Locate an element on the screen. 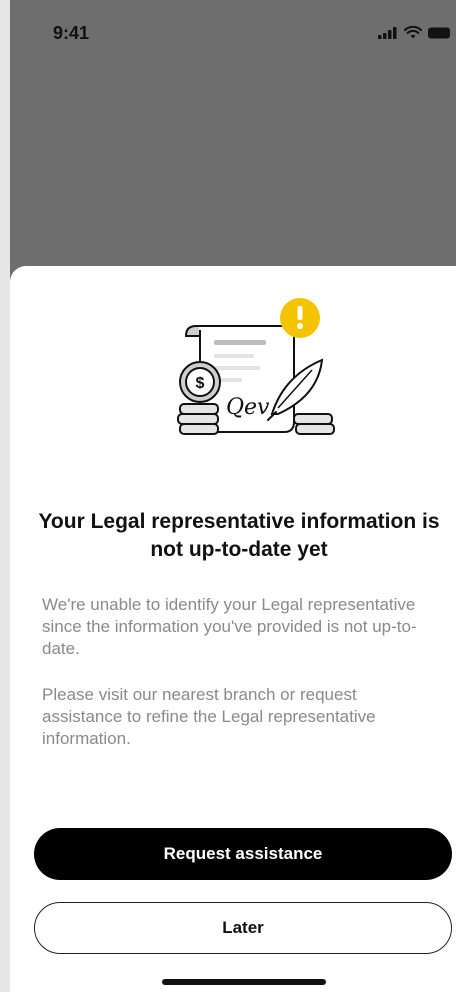  status-bar: 9:41 is located at coordinates (233, 32).